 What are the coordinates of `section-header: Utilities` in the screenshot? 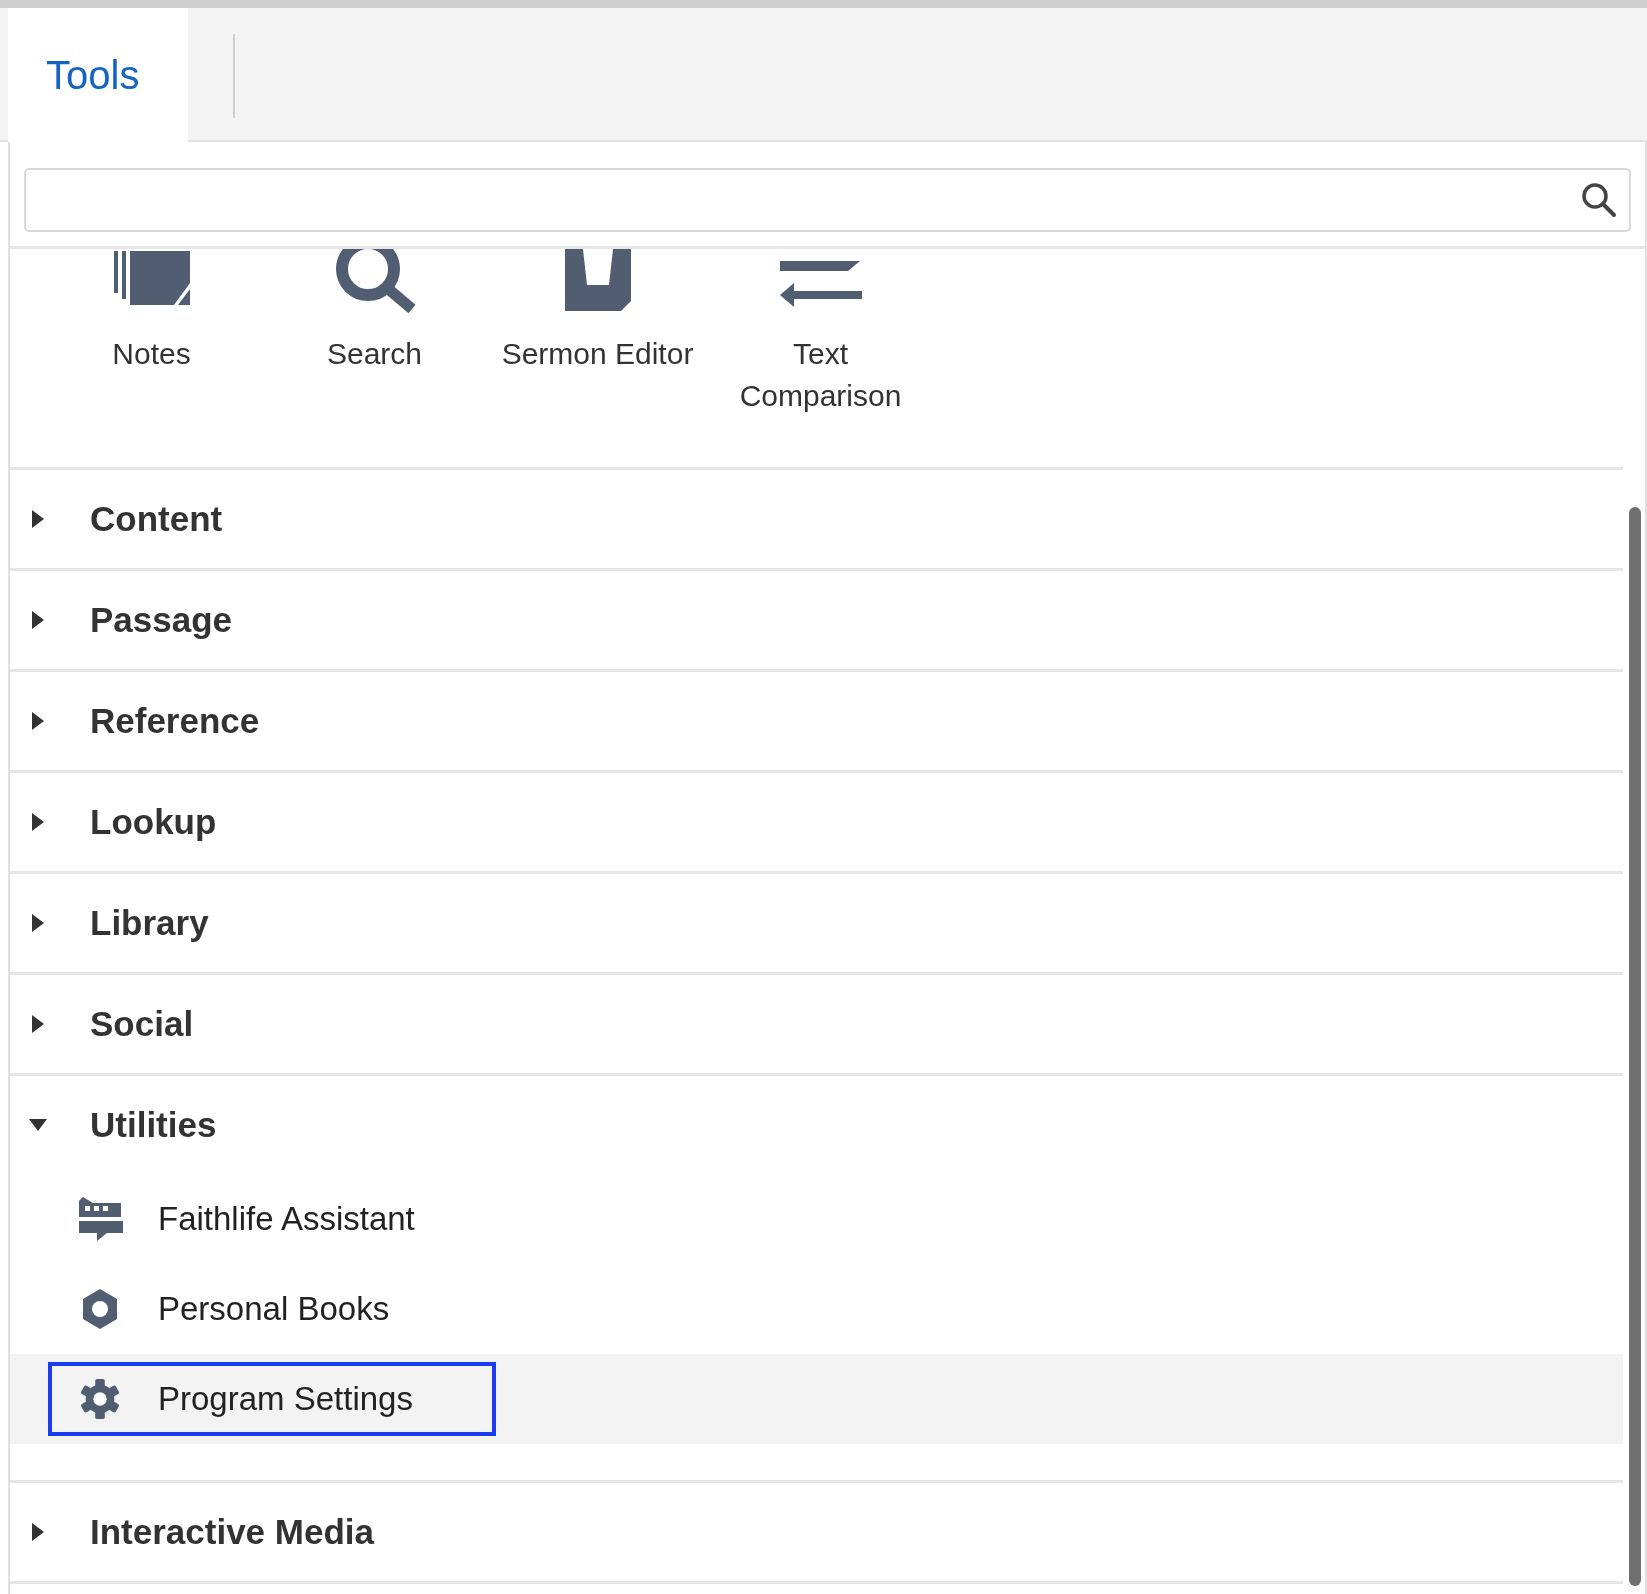 It's located at (816, 1125).